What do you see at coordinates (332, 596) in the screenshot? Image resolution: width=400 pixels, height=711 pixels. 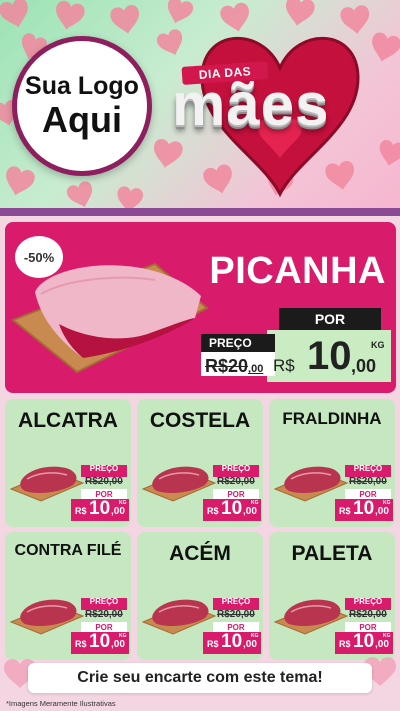 I see `product-card-5: PALETA PREÇO R$20,00 POR R$ 10 ,00 KG` at bounding box center [332, 596].